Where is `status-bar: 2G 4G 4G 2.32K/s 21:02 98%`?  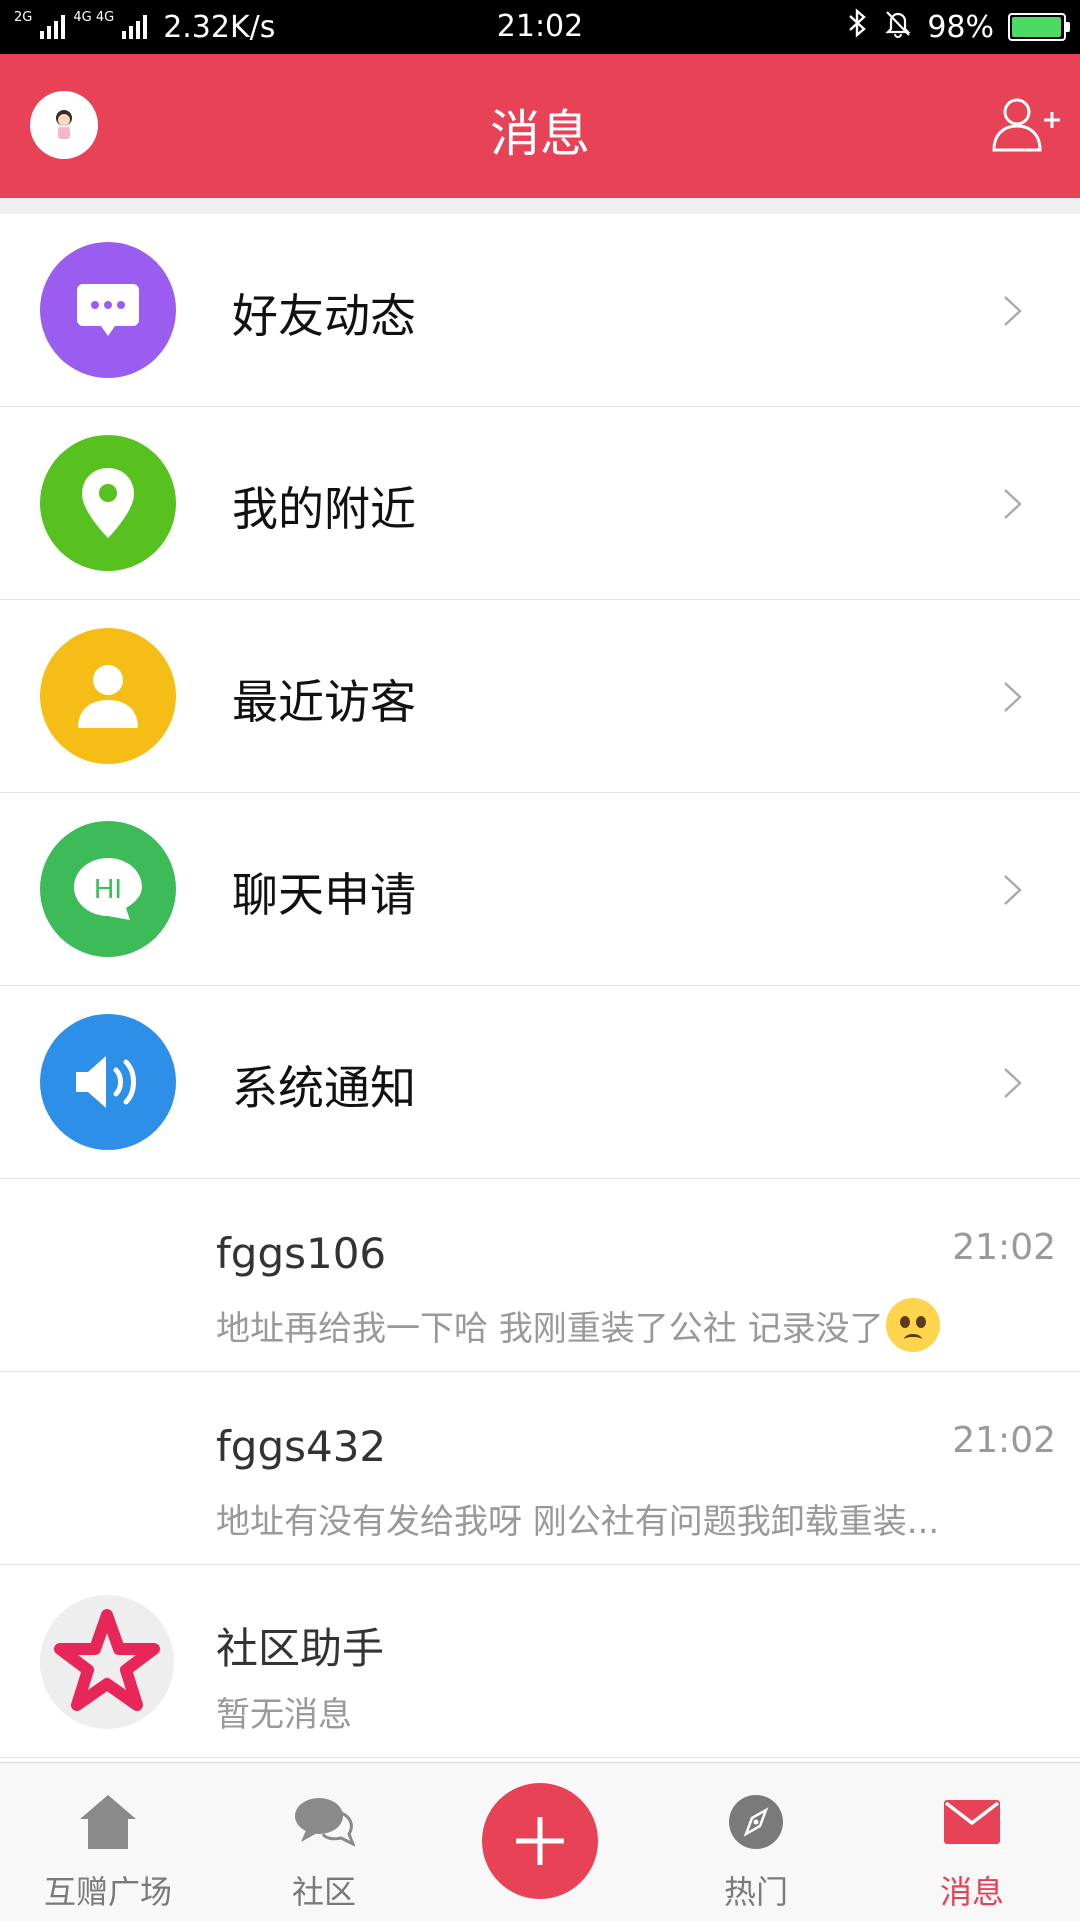
status-bar: 2G 4G 4G 2.32K/s 21:02 98% is located at coordinates (540, 27).